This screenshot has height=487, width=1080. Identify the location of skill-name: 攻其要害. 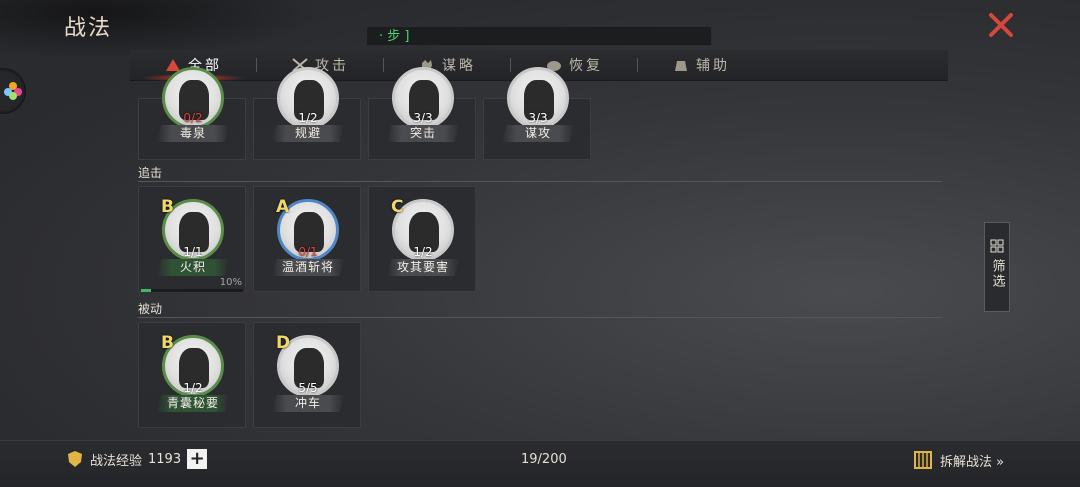
(423, 267).